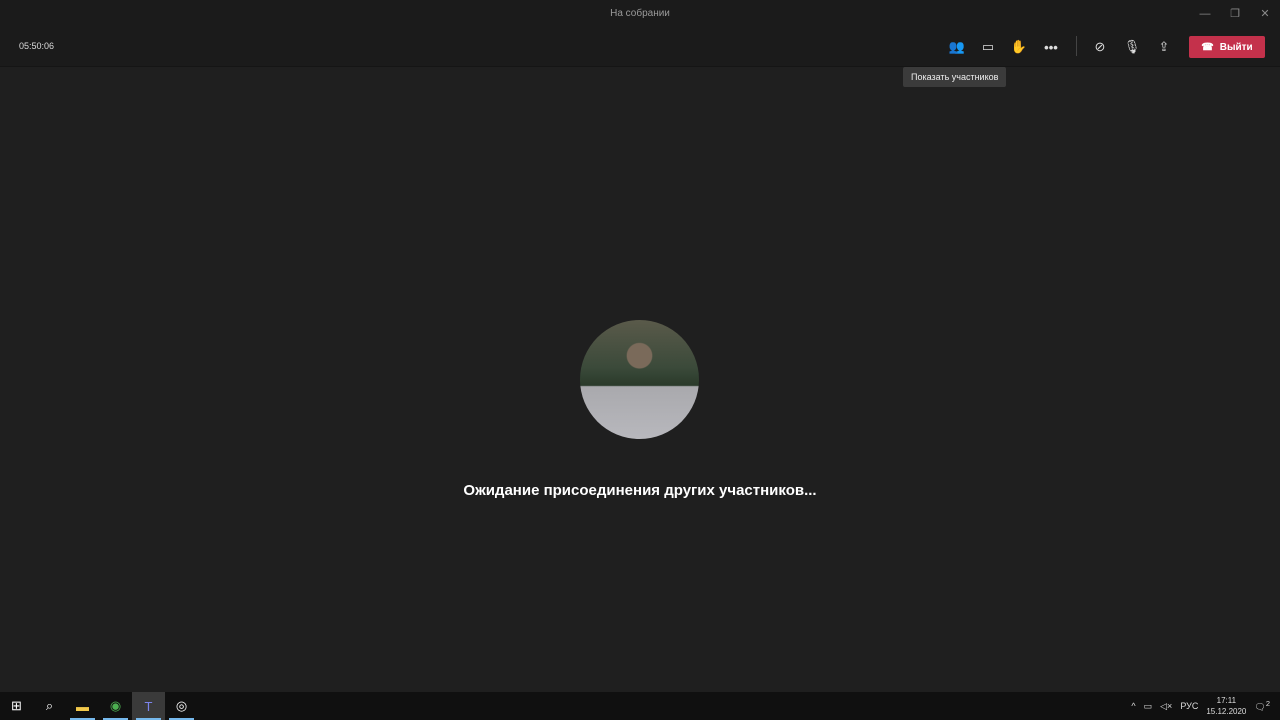 The height and width of the screenshot is (720, 1280). I want to click on time: 17:11, so click(1226, 700).